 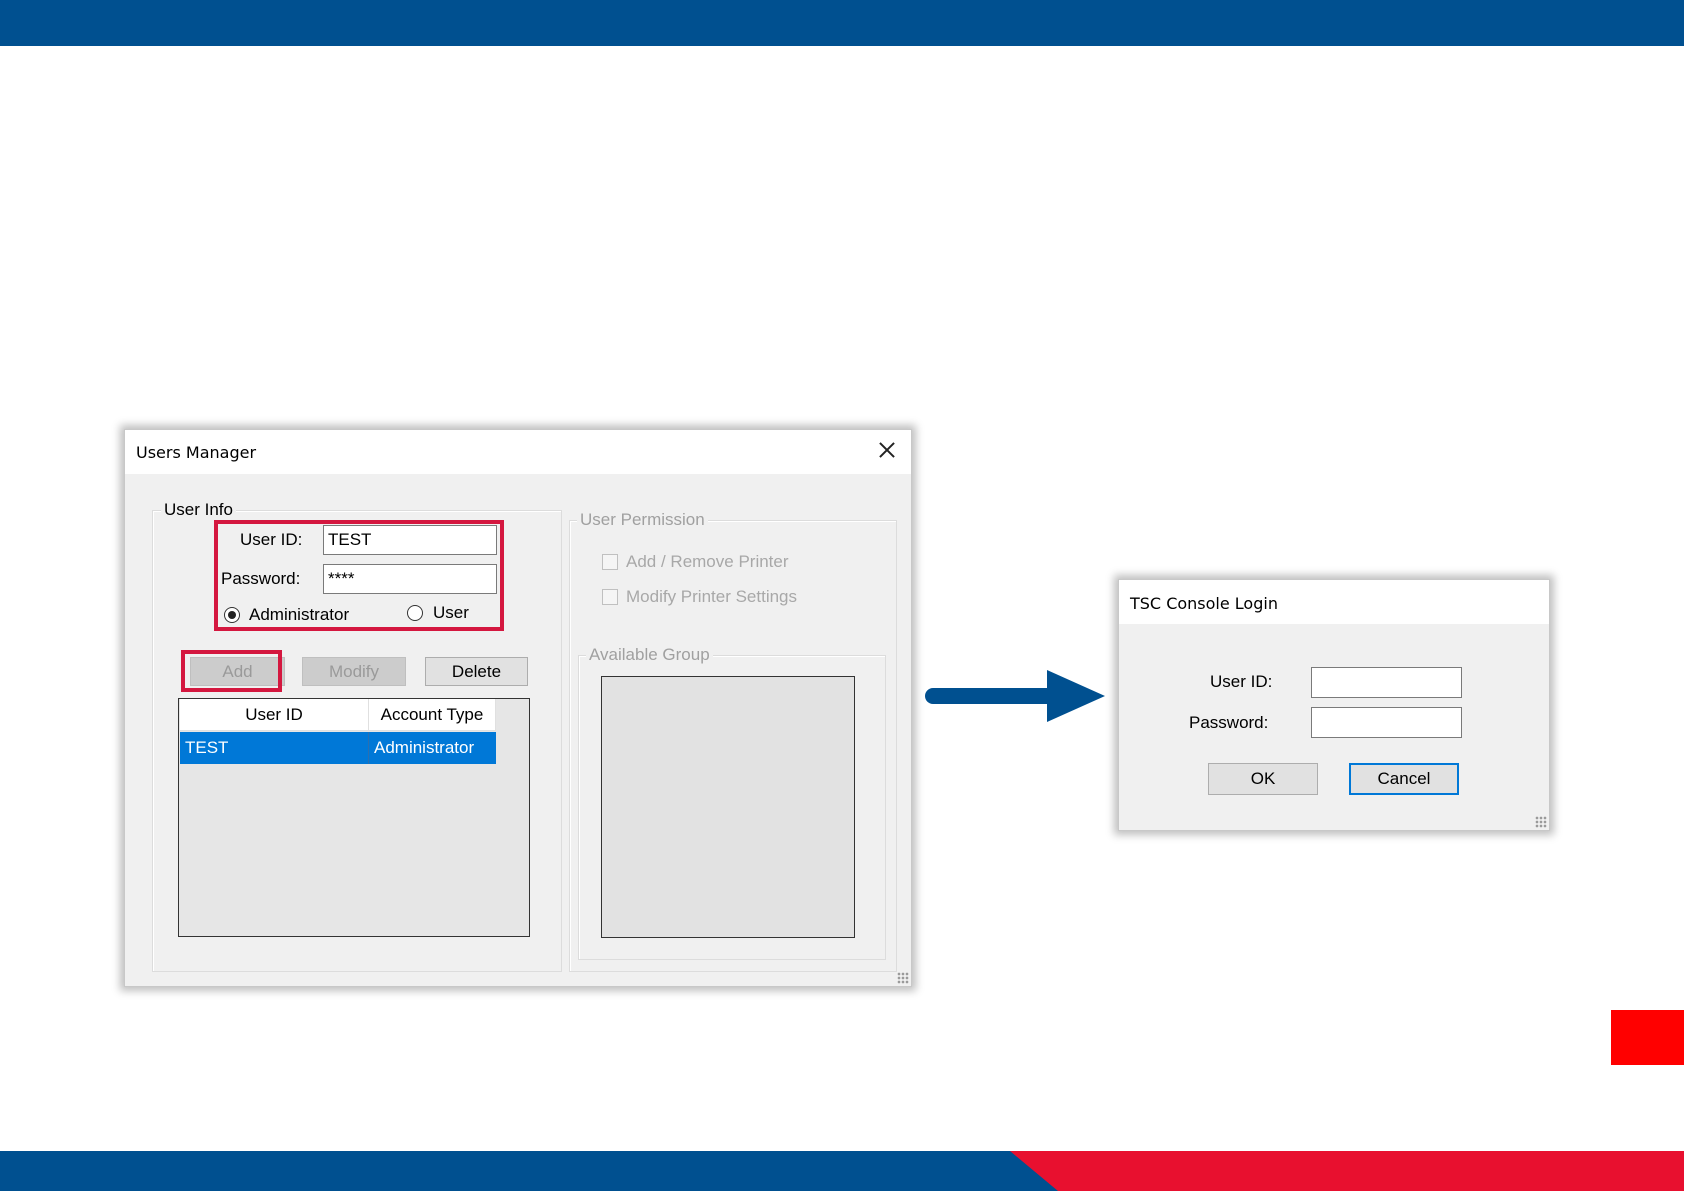 I want to click on table-row-account-type: Administrator, so click(x=432, y=748).